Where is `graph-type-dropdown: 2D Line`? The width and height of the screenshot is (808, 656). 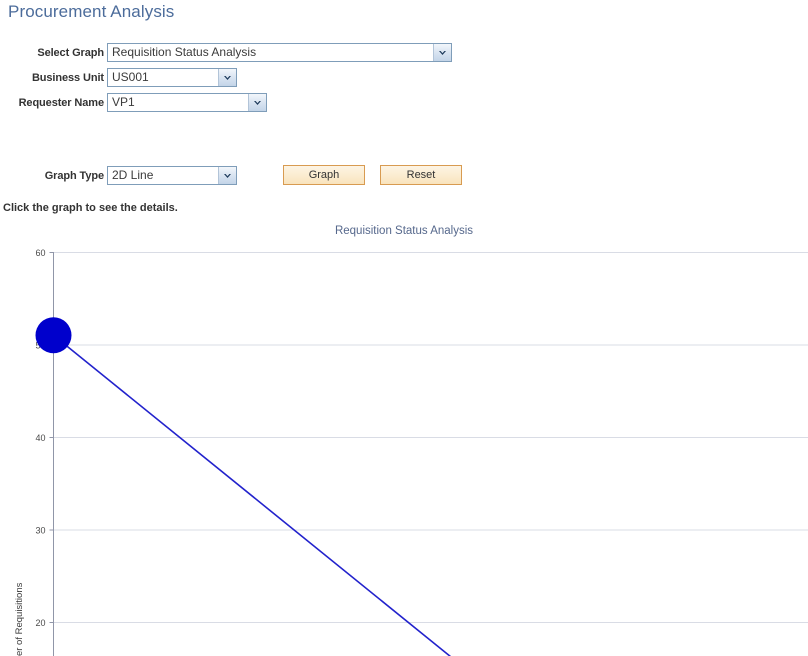
graph-type-dropdown: 2D Line is located at coordinates (172, 175).